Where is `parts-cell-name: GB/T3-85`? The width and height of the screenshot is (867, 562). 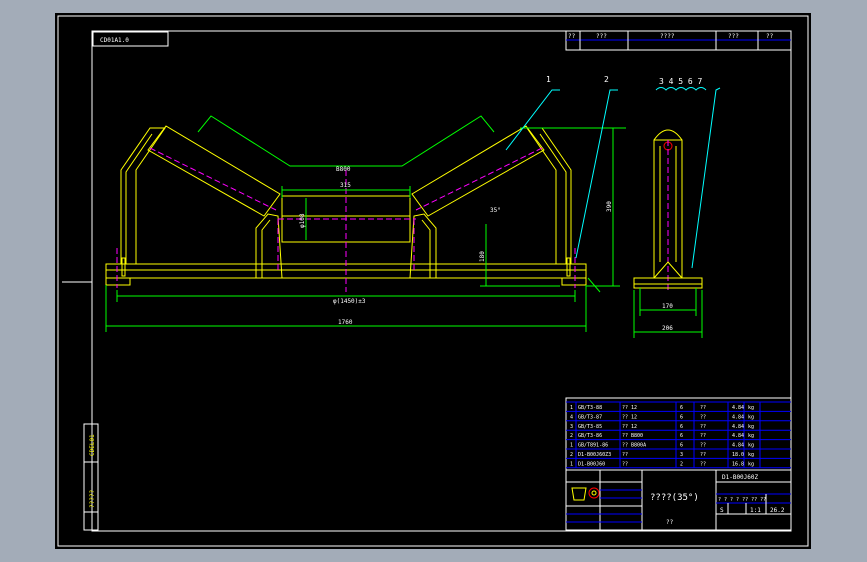 parts-cell-name: GB/T3-85 is located at coordinates (590, 427).